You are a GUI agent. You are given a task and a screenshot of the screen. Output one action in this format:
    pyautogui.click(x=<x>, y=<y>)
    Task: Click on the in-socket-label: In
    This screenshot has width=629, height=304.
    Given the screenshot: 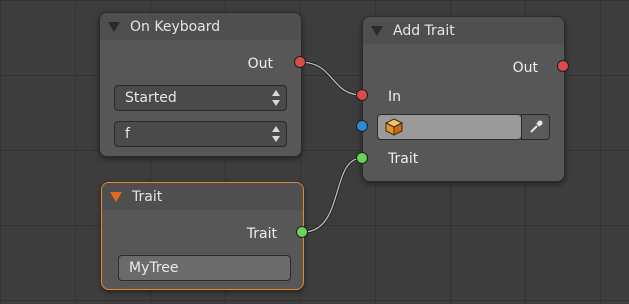 What is the action you would take?
    pyautogui.click(x=395, y=97)
    